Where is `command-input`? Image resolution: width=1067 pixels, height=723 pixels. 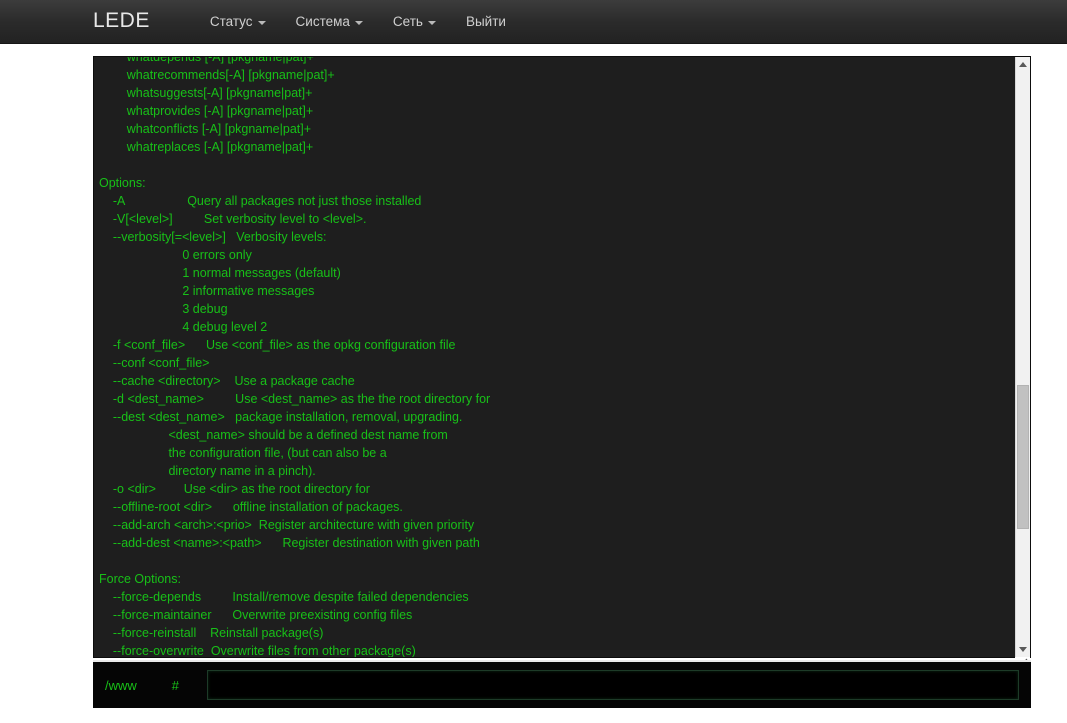
command-input is located at coordinates (613, 685).